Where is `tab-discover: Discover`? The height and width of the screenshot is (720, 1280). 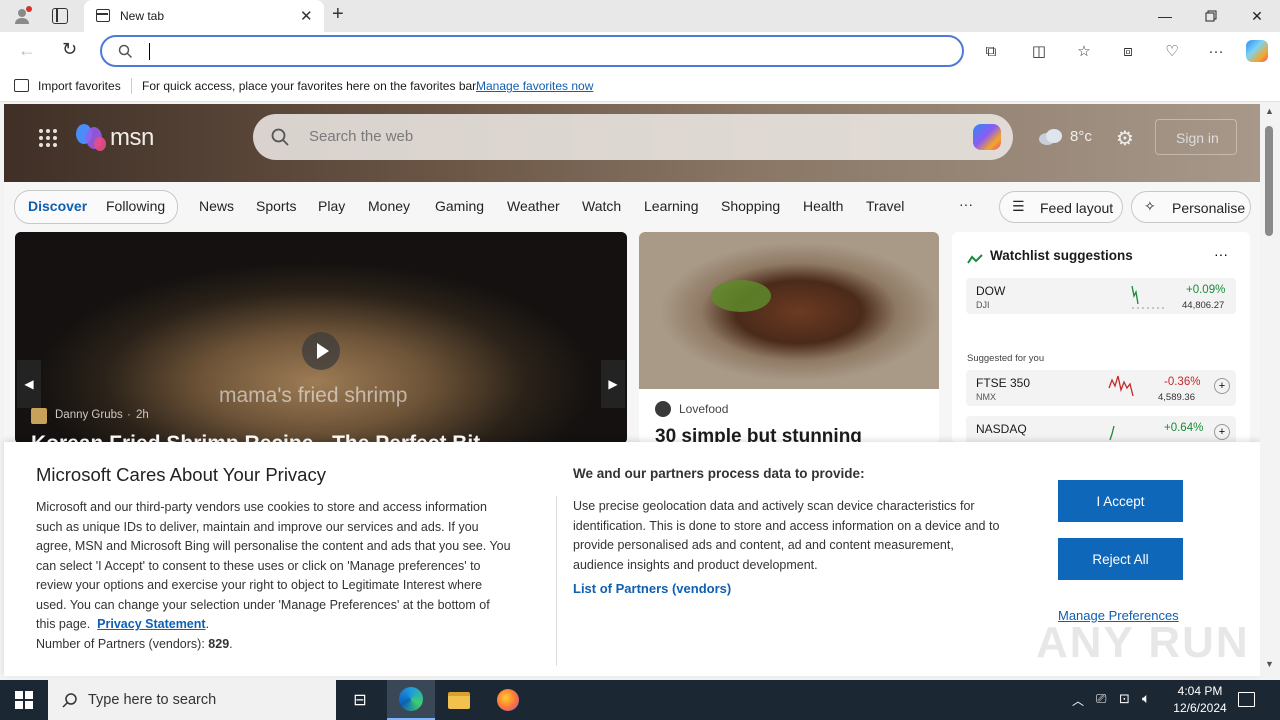
tab-discover: Discover is located at coordinates (57, 206).